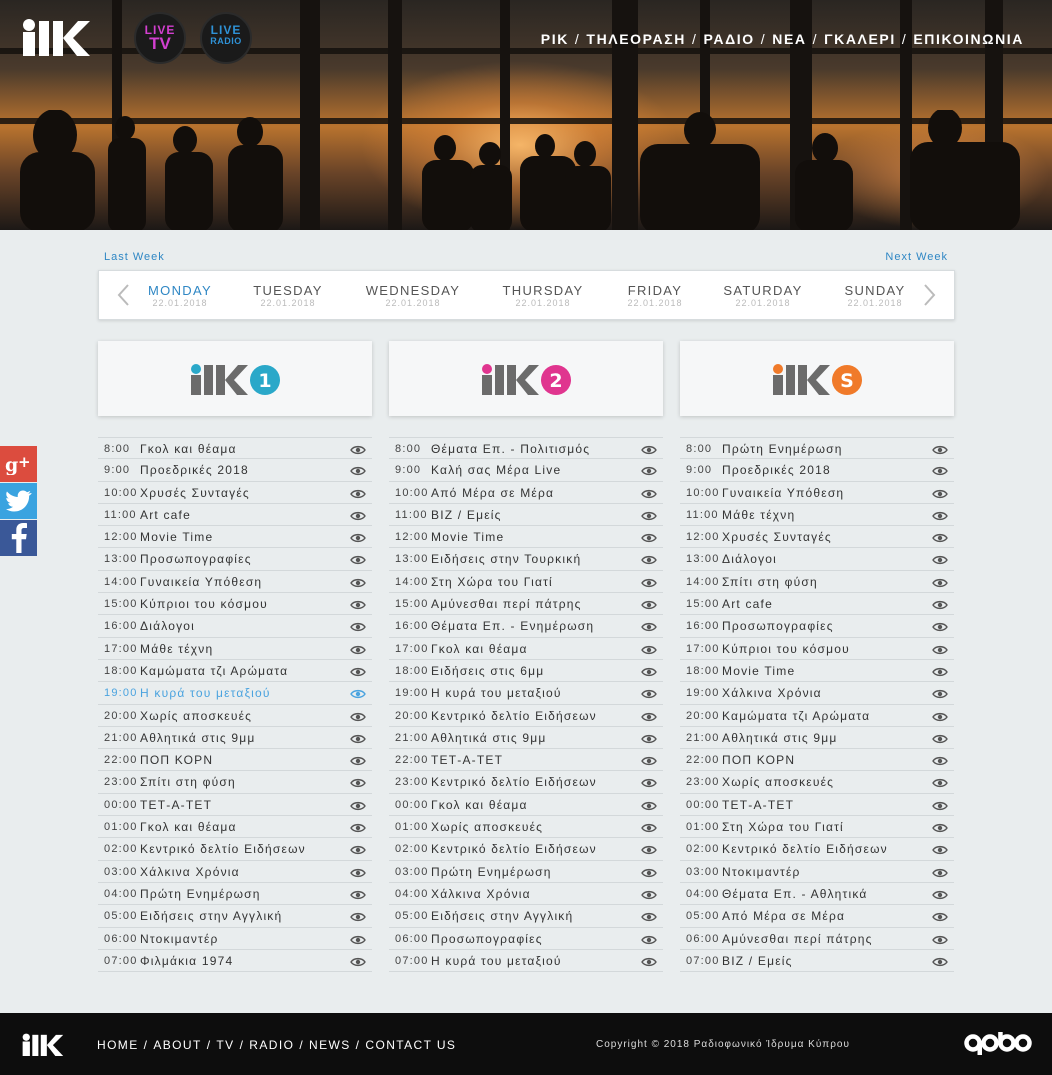  Describe the element at coordinates (817, 916) in the screenshot. I see `schedule-row: 05:00 Από Μέρα σε Μέρα` at that location.